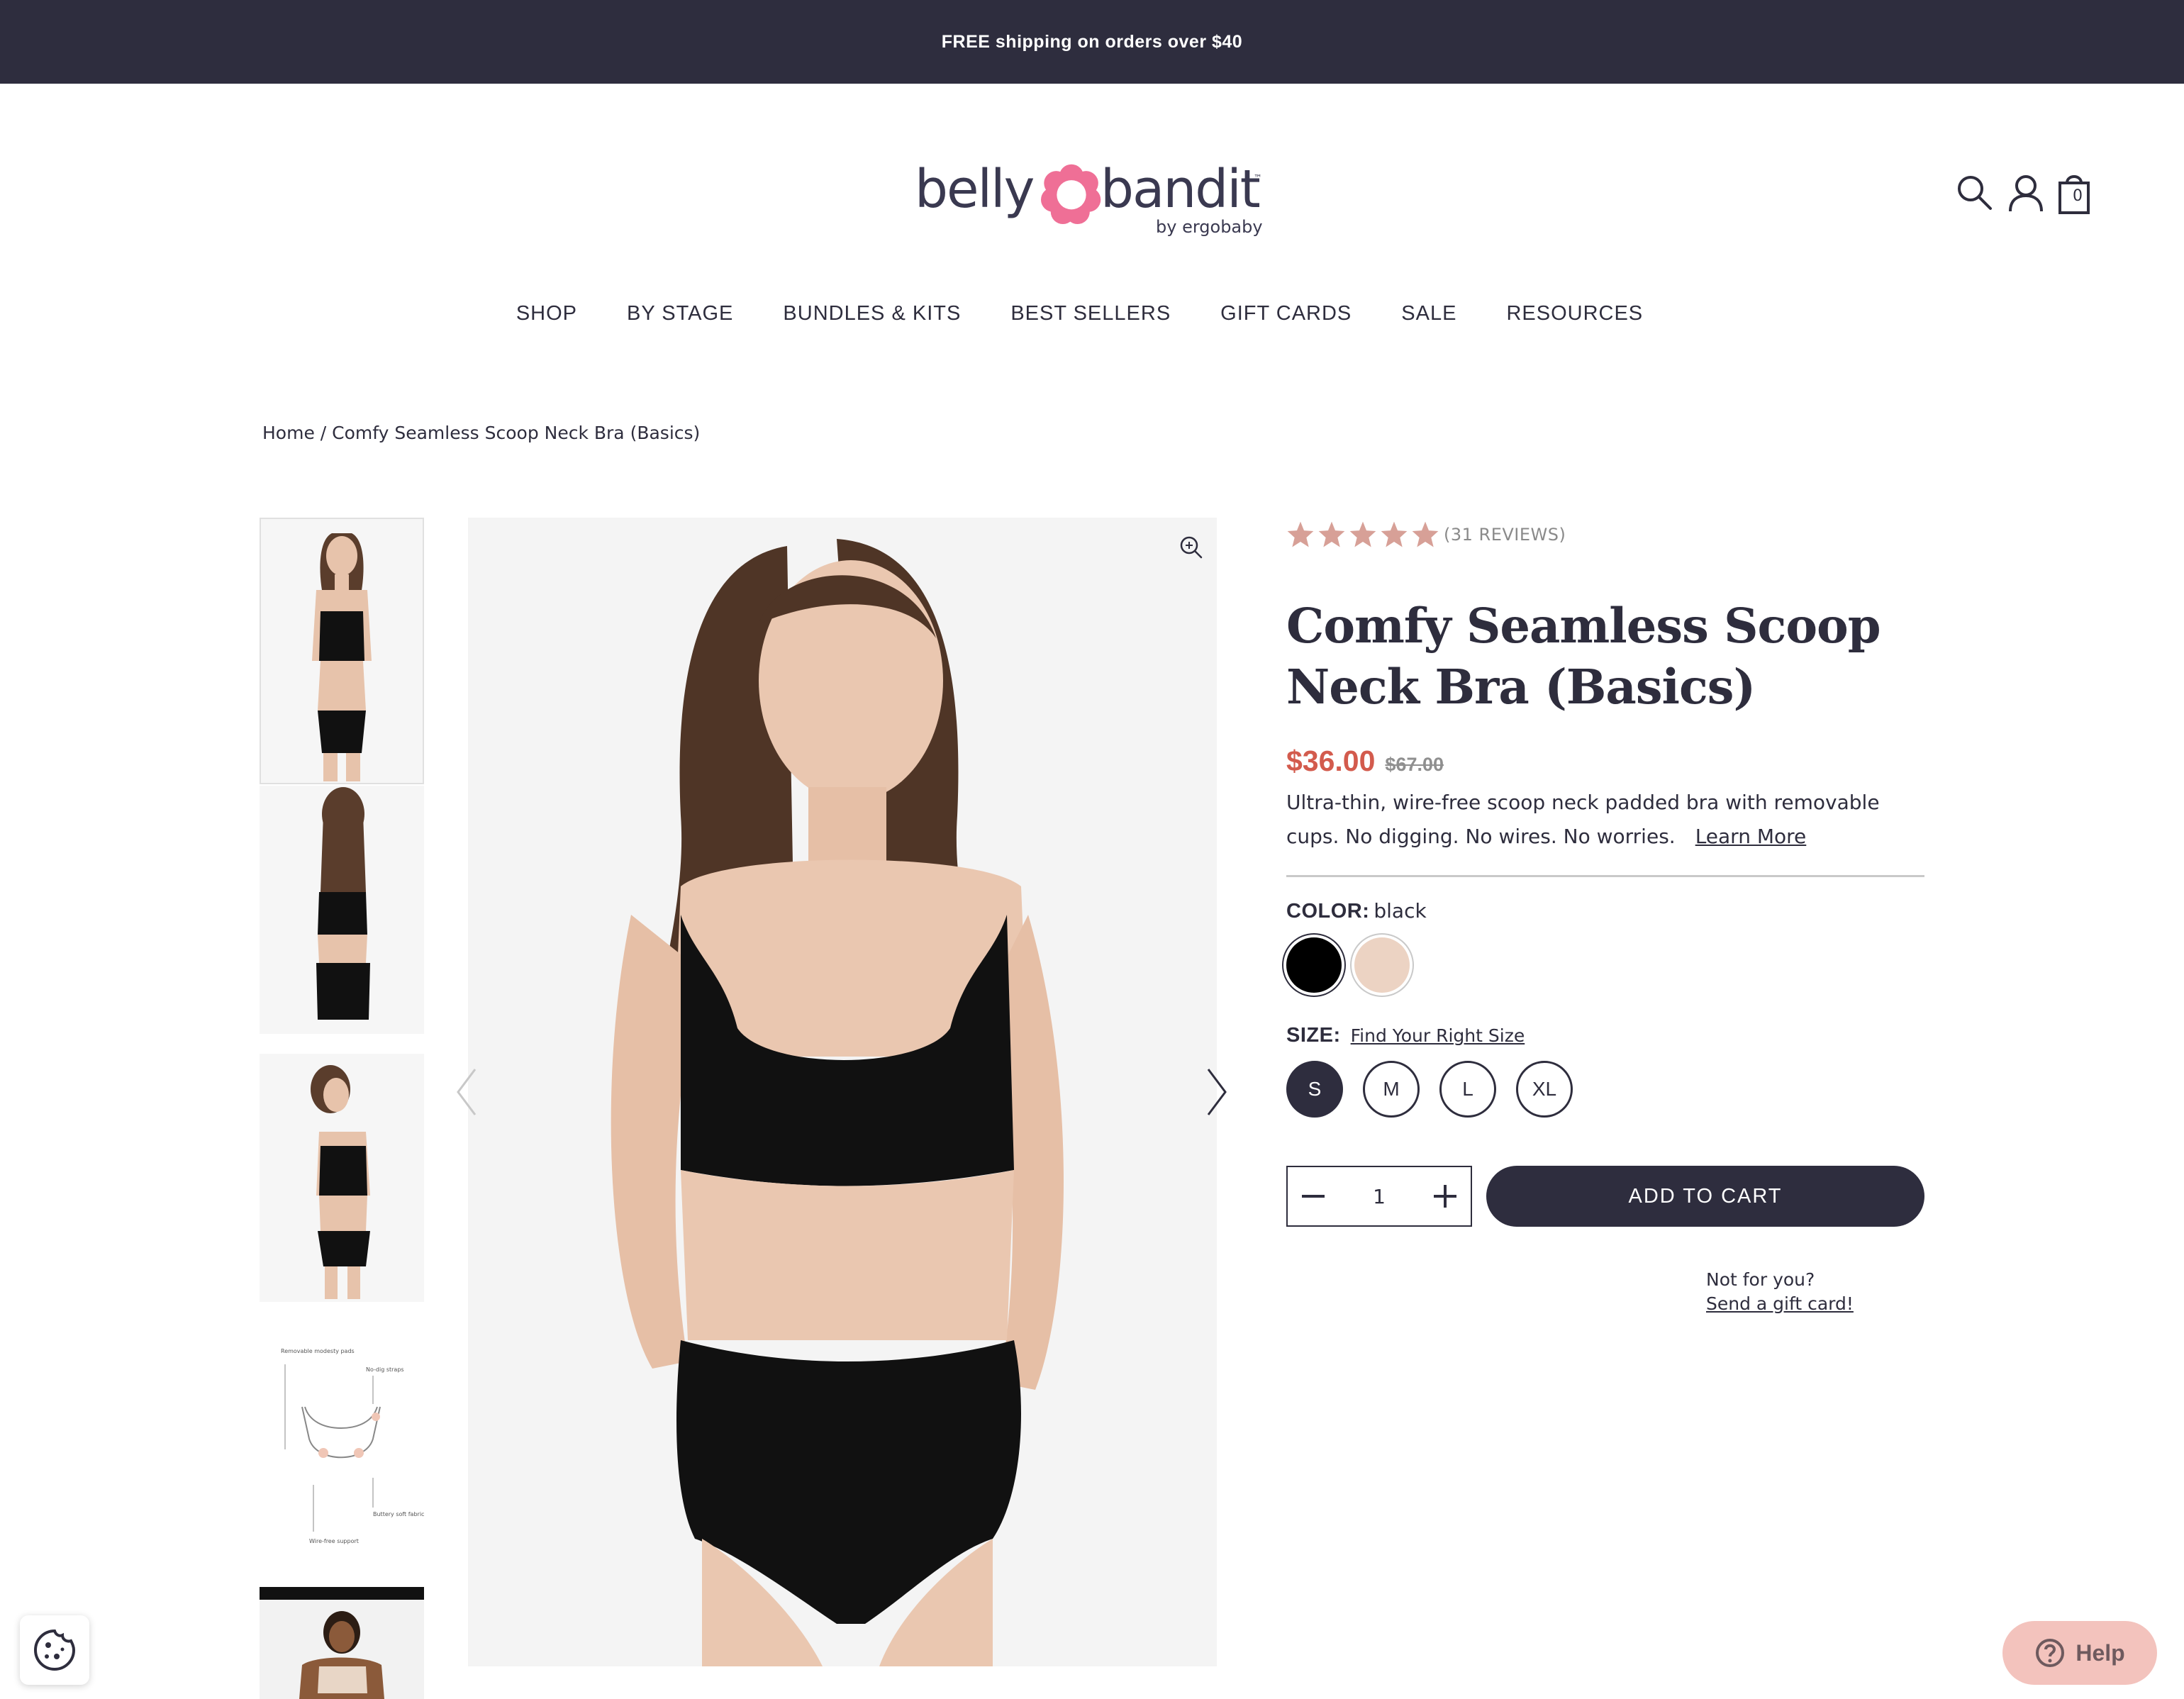 The width and height of the screenshot is (2184, 1699). What do you see at coordinates (318, 1351) in the screenshot?
I see `diagram-label-pads: Removable modesty pads` at bounding box center [318, 1351].